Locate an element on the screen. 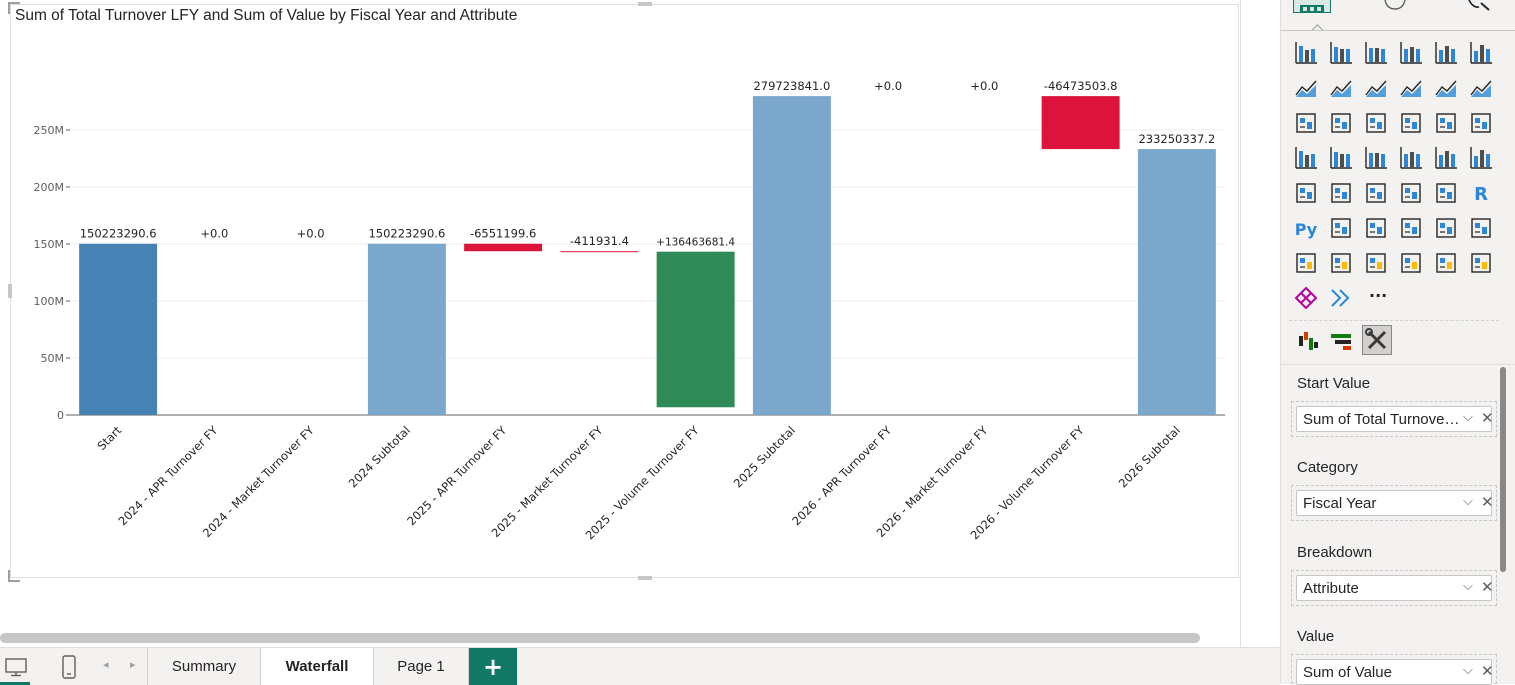 This screenshot has height=685, width=1515. tab-summary: Summary is located at coordinates (203, 666).